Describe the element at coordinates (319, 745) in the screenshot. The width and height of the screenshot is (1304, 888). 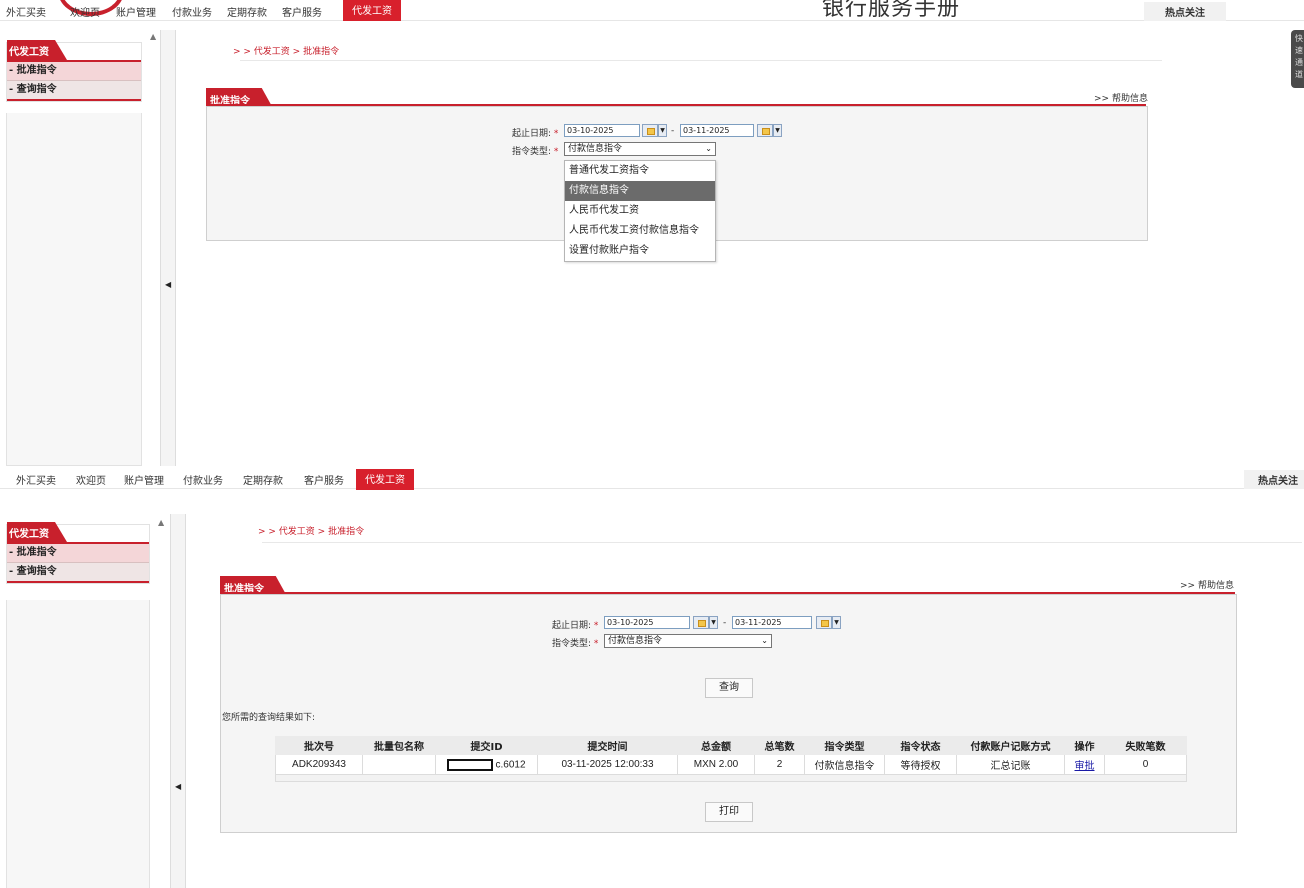
I see `col-batch-no: 批次号` at that location.